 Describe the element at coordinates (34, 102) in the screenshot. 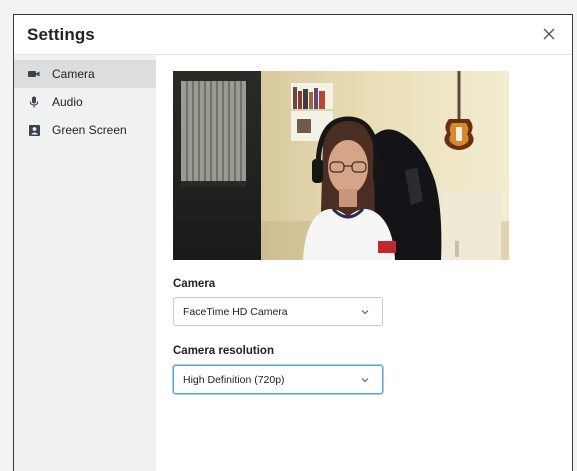

I see `microphone-icon` at that location.